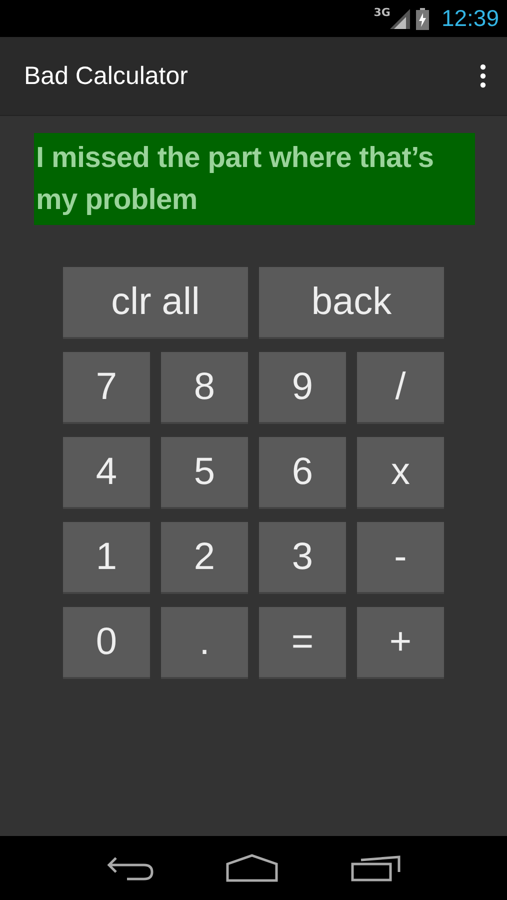 This screenshot has width=507, height=900. Describe the element at coordinates (204, 558) in the screenshot. I see `keypad-button: 2` at that location.